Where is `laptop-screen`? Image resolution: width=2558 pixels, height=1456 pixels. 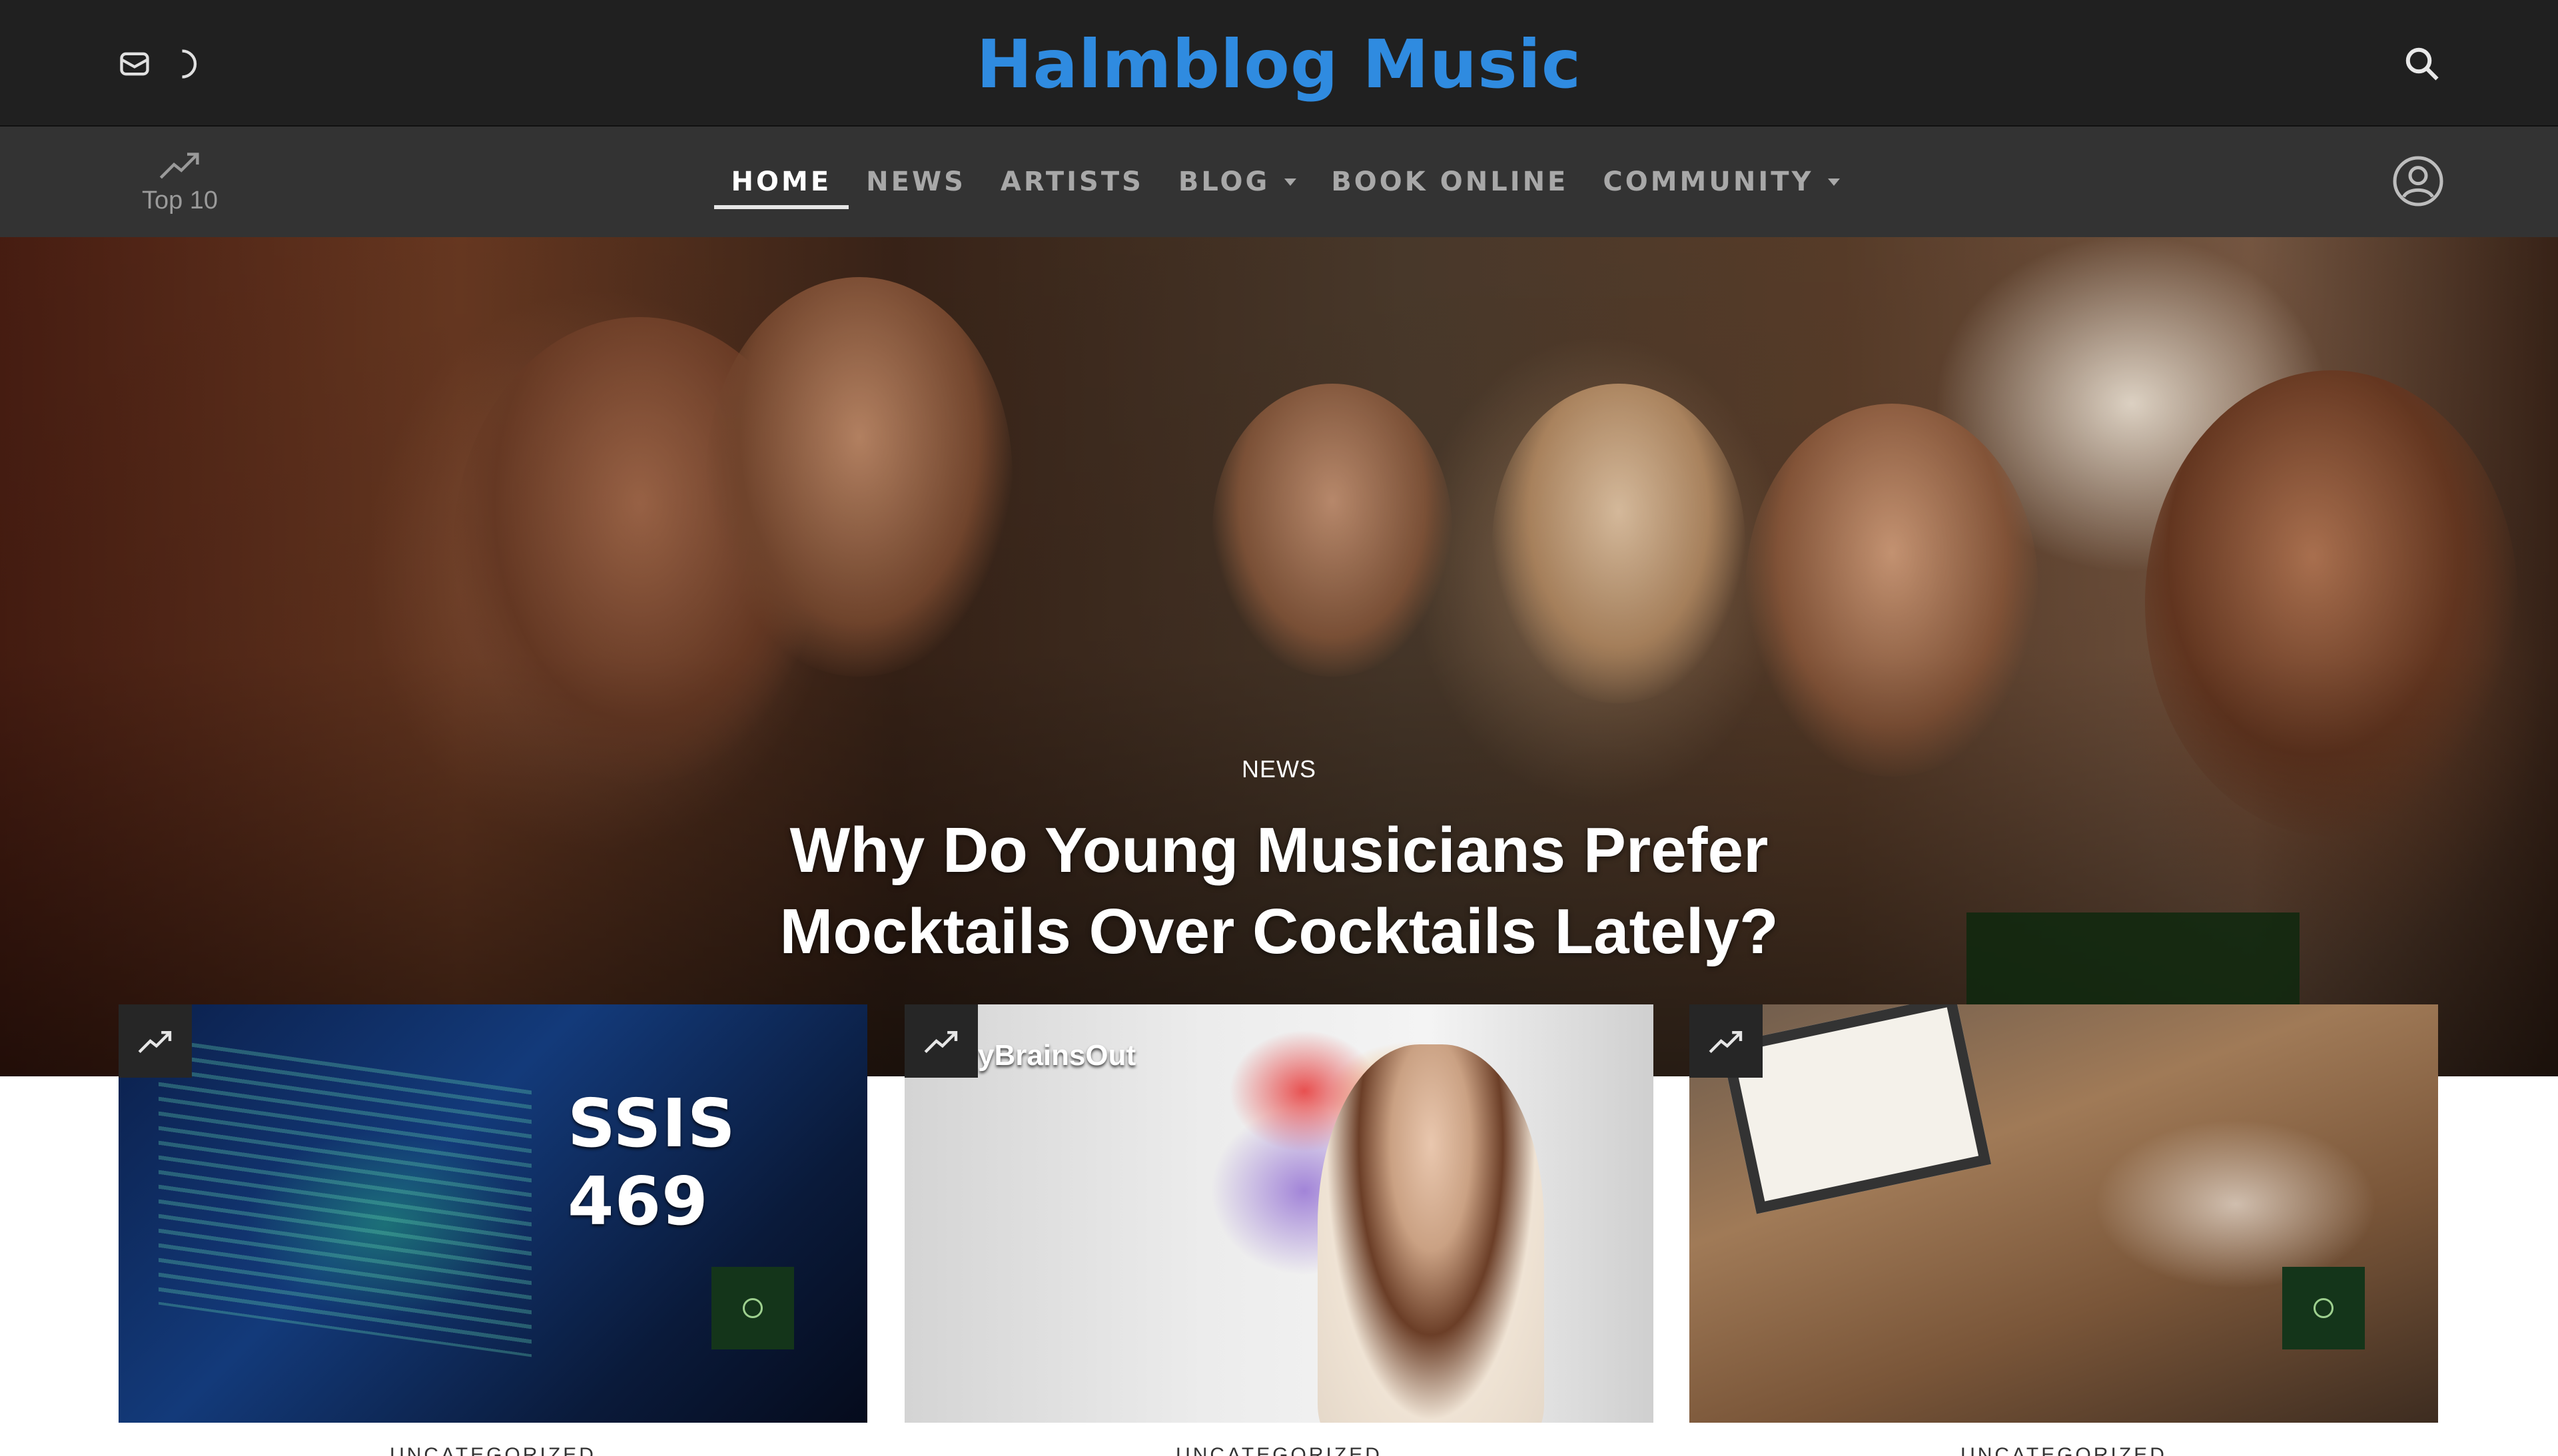
laptop-screen is located at coordinates (345, 1197).